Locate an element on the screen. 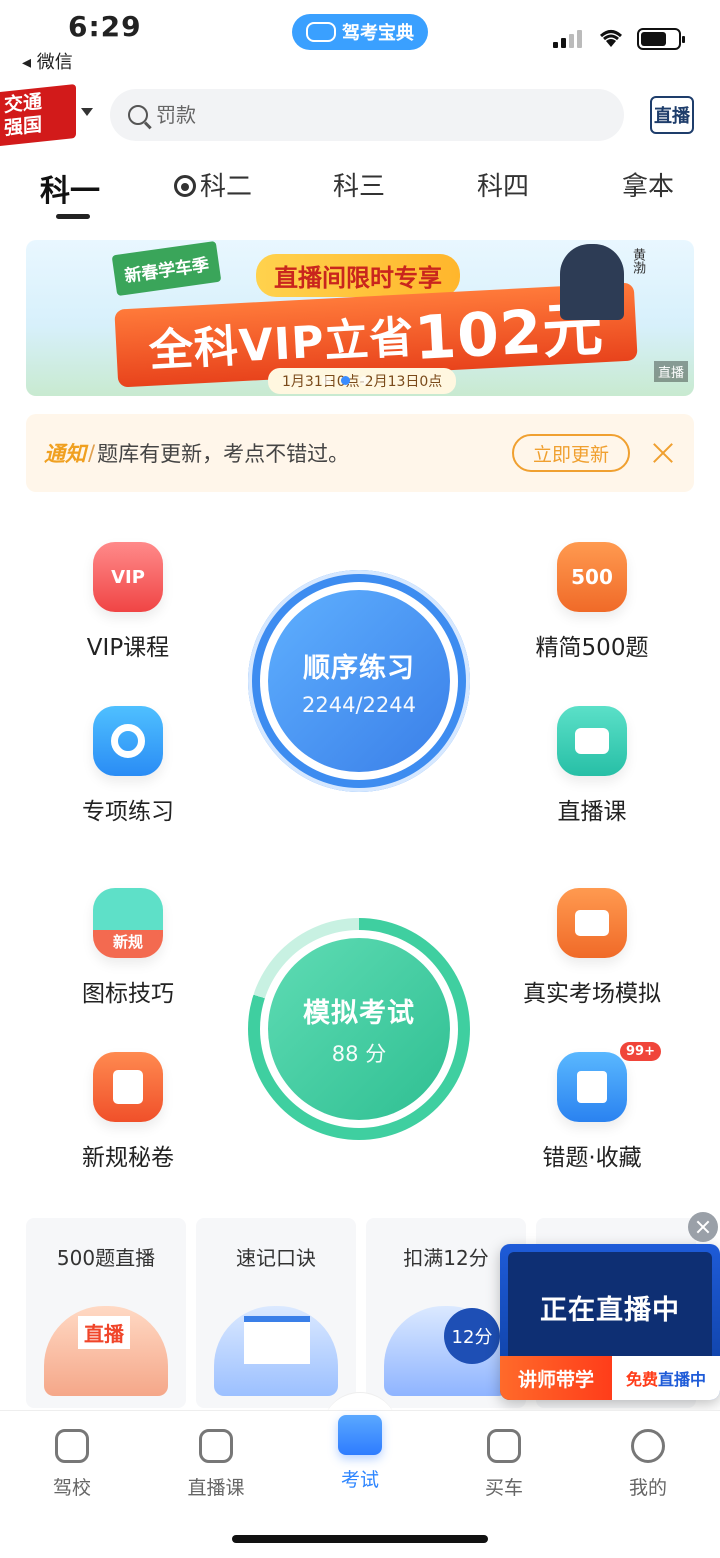 The image size is (720, 1558). floating-live-widget: 正在直播中 讲师带学 免费 直播中 is located at coordinates (610, 1322).